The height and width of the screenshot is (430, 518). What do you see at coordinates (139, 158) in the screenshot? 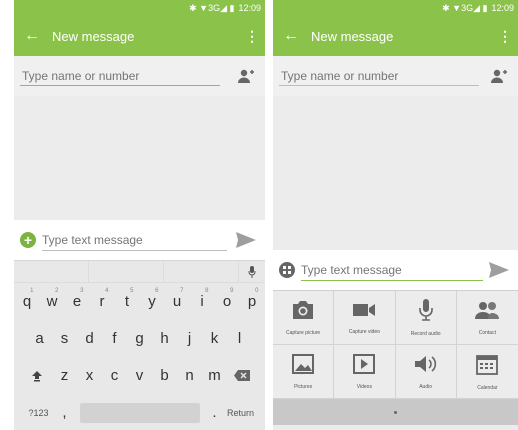
I see `message-thread` at bounding box center [139, 158].